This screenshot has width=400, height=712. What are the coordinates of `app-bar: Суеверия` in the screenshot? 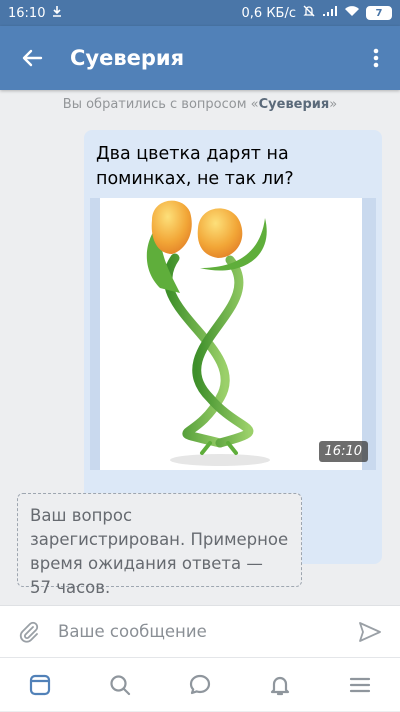 It's located at (200, 58).